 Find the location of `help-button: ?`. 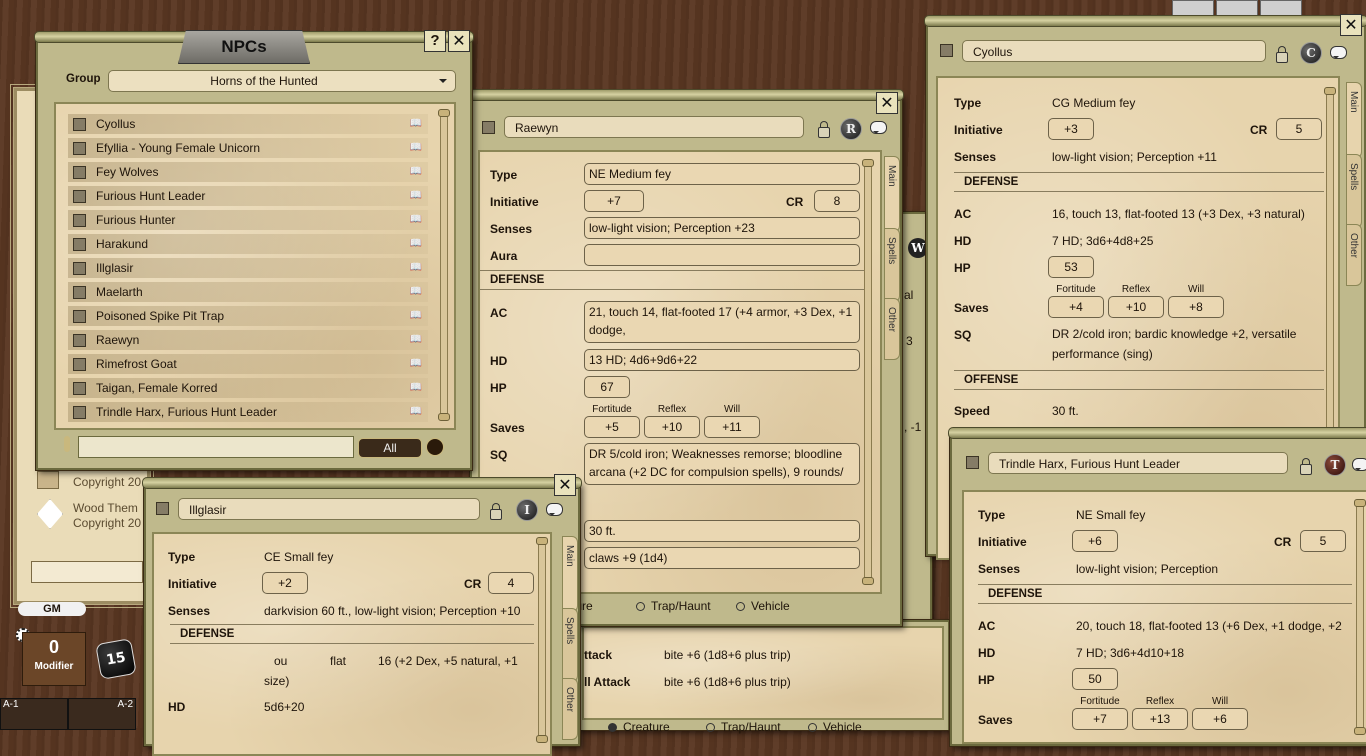

help-button: ? is located at coordinates (435, 41).